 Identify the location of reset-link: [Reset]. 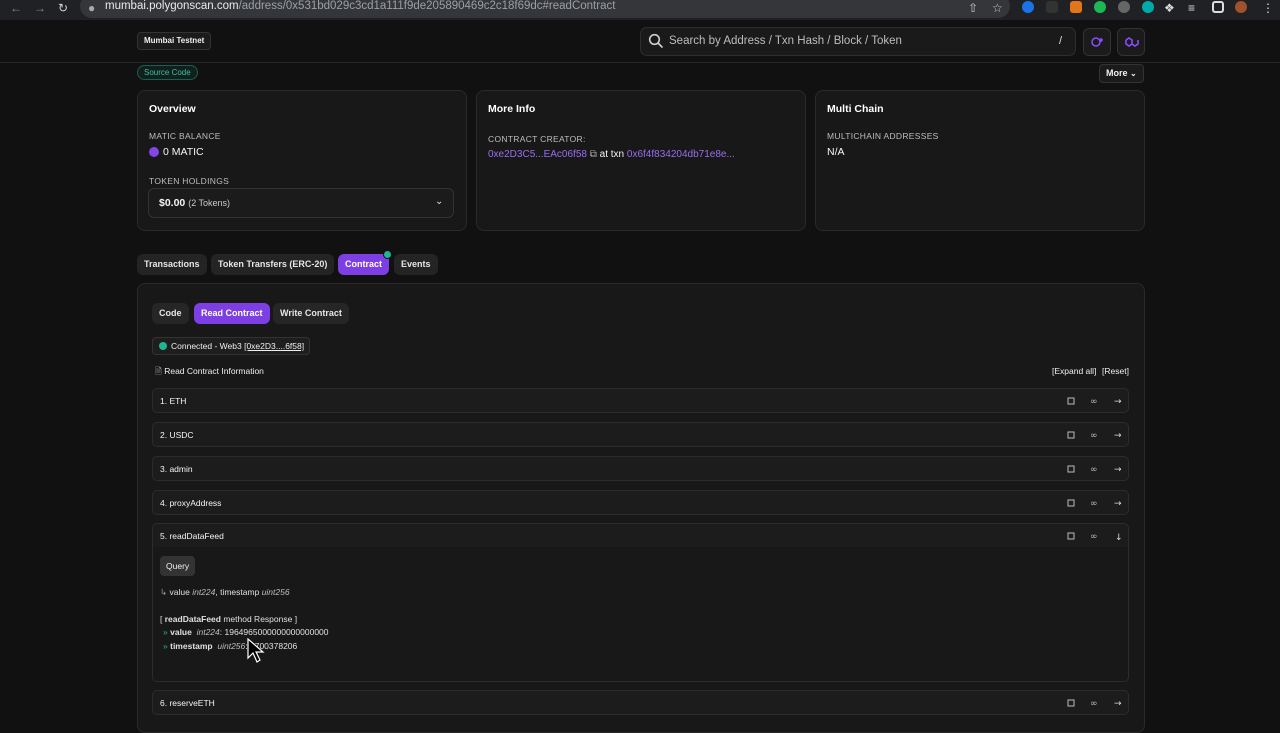
(1115, 371).